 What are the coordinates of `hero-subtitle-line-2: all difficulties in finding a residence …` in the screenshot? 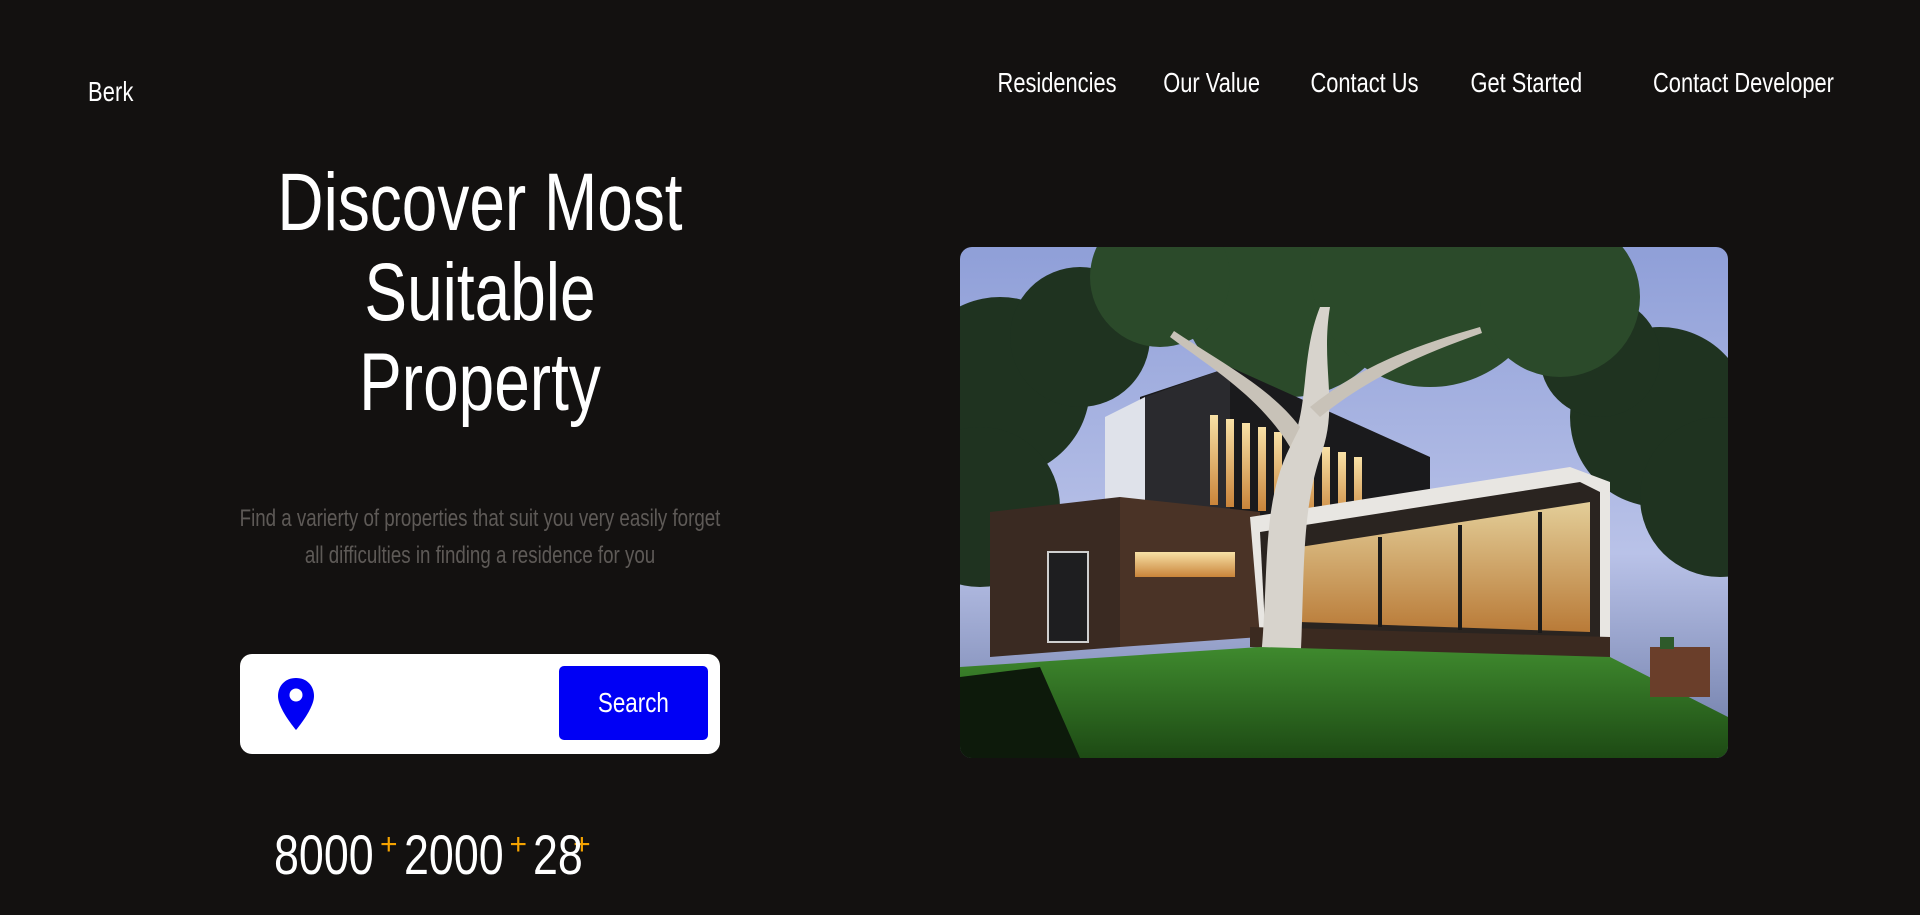 It's located at (480, 555).